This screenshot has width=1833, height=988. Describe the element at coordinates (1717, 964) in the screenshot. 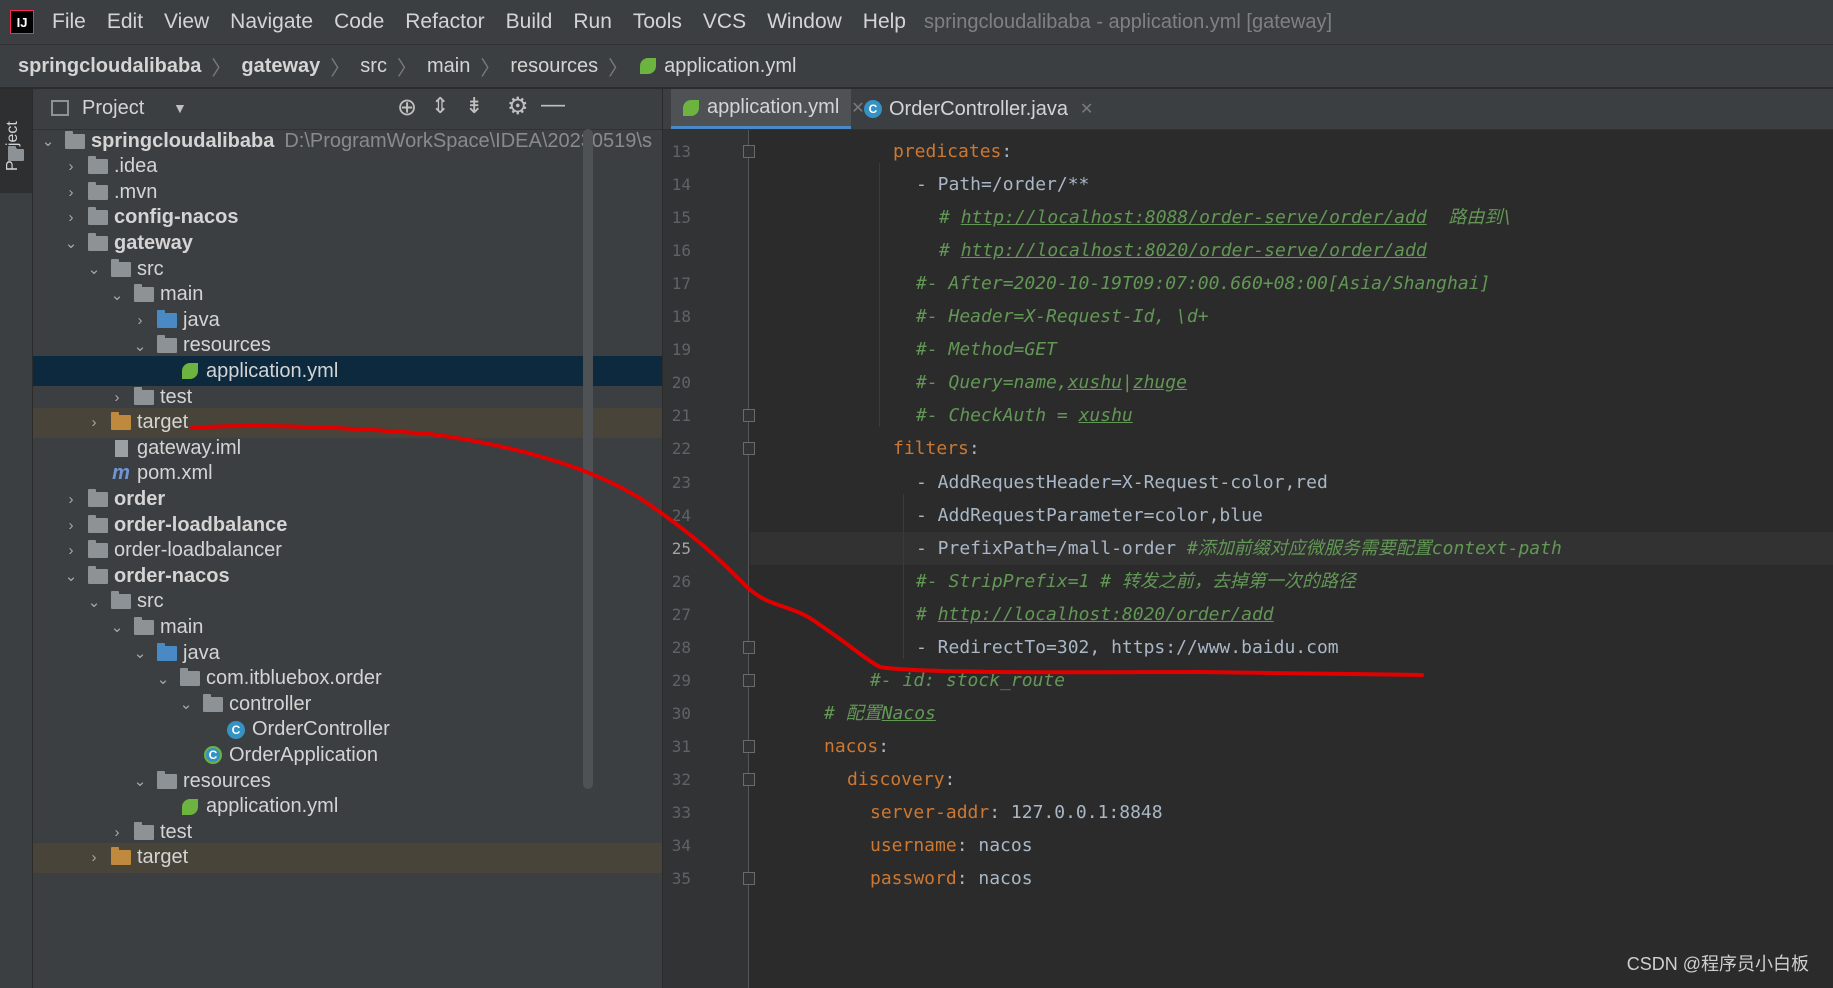

I see `watermark-text: CSDN @程序员小白板` at that location.